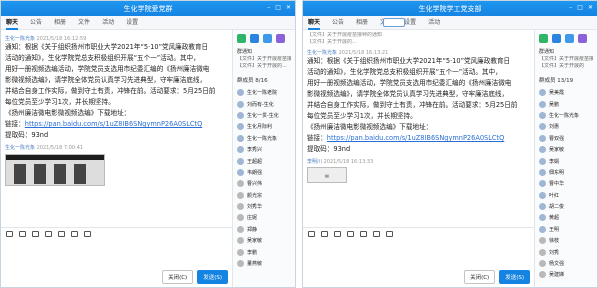 This screenshot has width=598, height=288. Describe the element at coordinates (566, 160) in the screenshot. I see `member-item: 李娟` at that location.